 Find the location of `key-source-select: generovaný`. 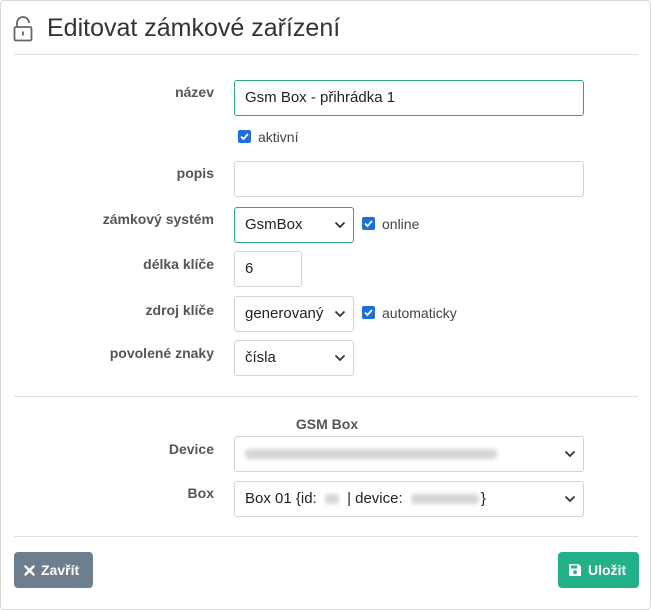

key-source-select: generovaný is located at coordinates (294, 314).